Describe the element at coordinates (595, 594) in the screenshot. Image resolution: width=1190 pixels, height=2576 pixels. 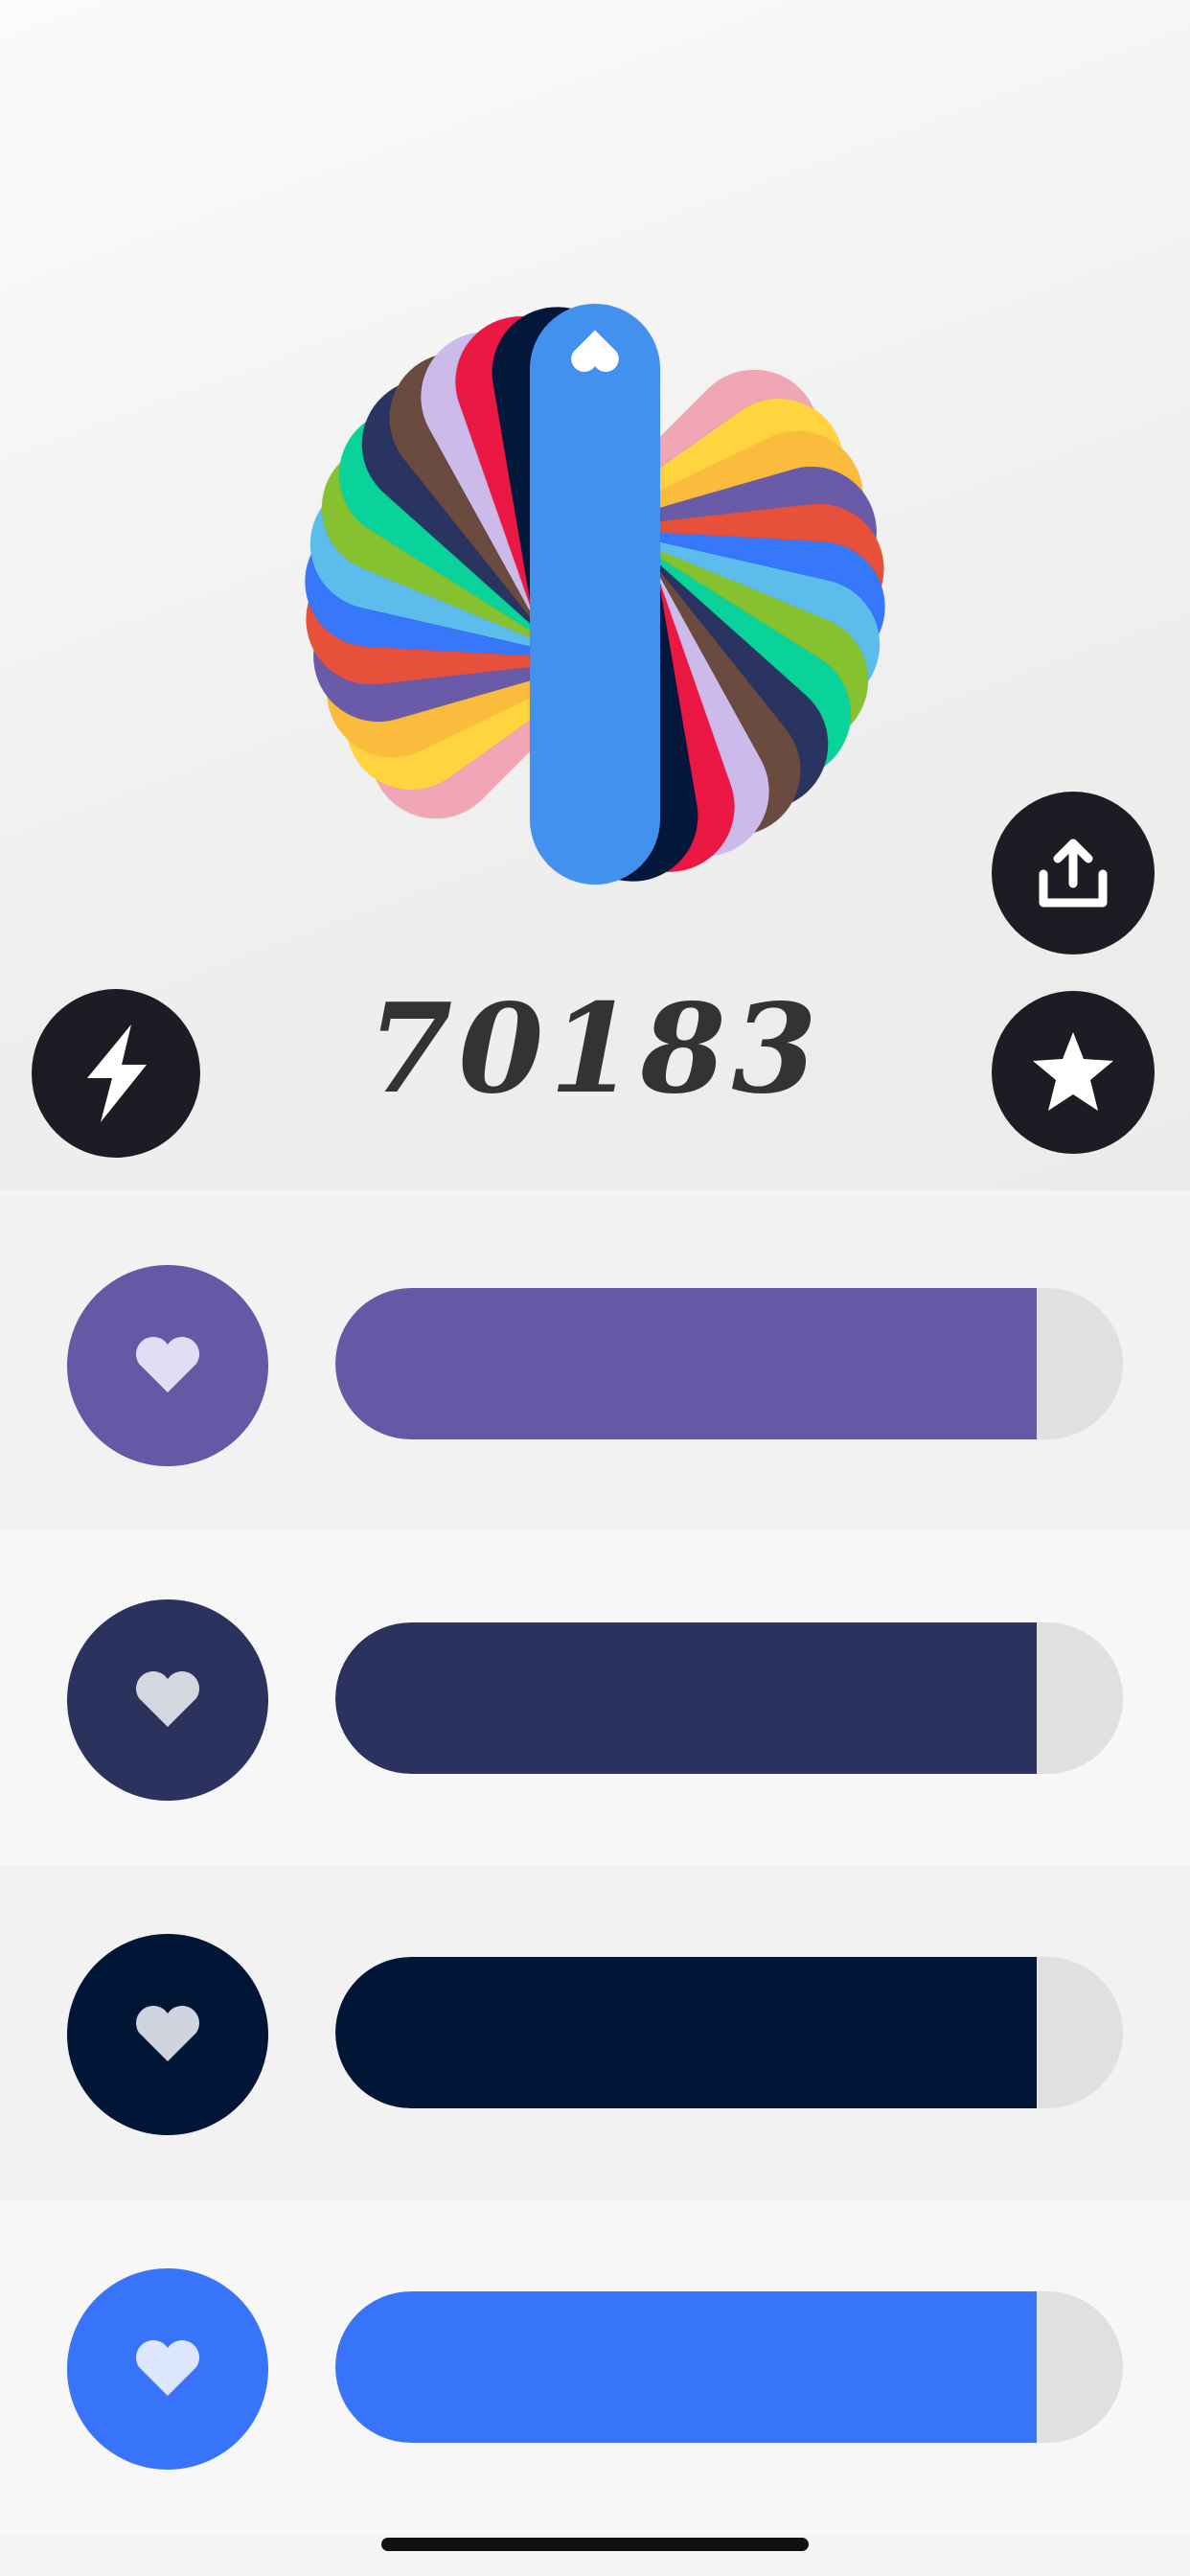
I see `fan-petal` at that location.